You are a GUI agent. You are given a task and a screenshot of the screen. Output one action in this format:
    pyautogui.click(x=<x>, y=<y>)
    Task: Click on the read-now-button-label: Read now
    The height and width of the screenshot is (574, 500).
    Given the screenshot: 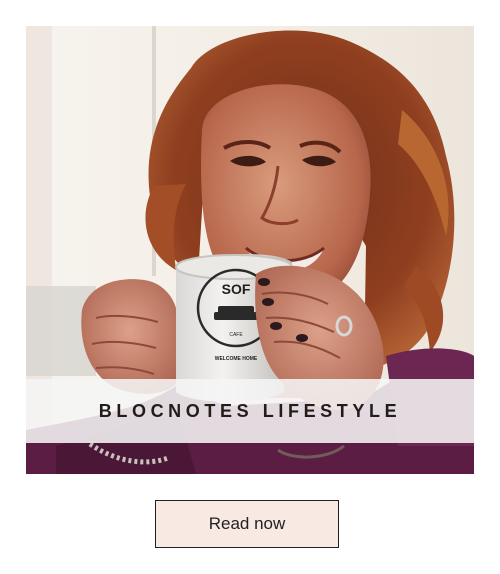 What is the action you would take?
    pyautogui.click(x=247, y=523)
    